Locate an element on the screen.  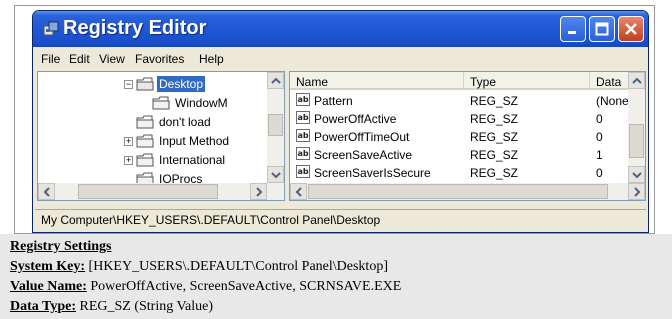
tree-node-label: International is located at coordinates (192, 160).